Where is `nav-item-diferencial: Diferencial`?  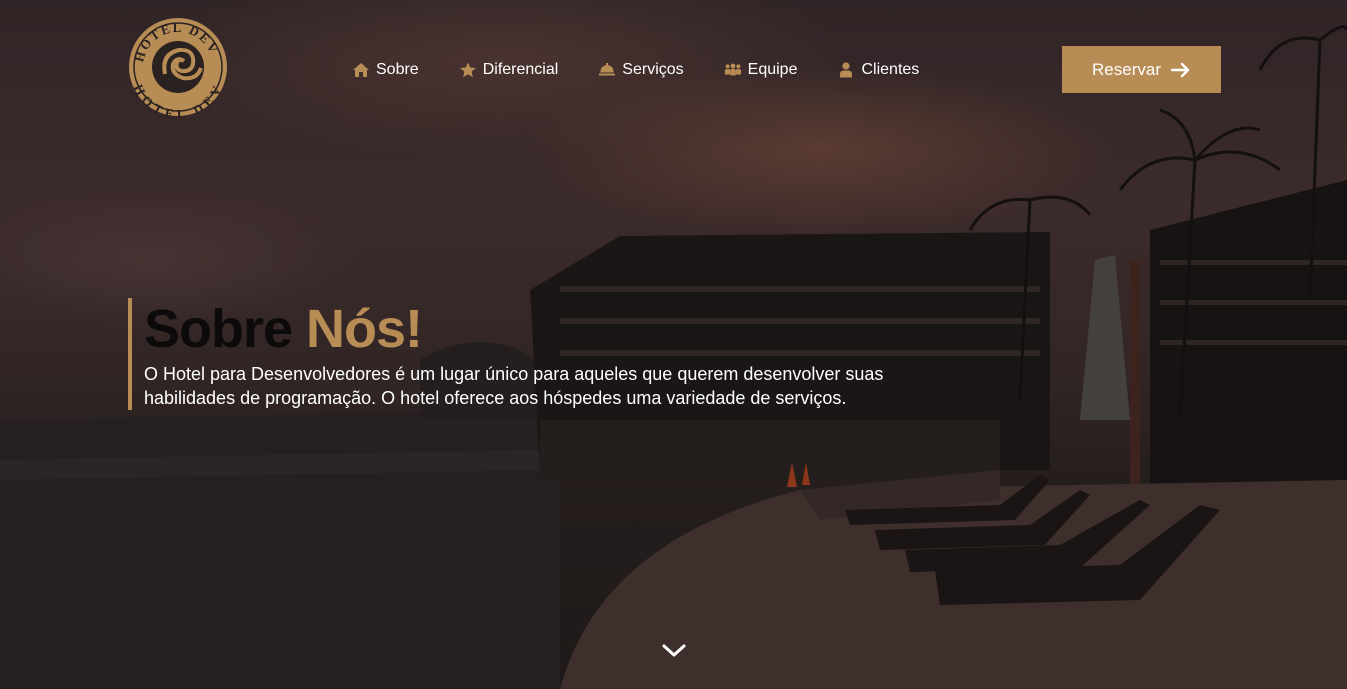 nav-item-diferencial: Diferencial is located at coordinates (509, 70).